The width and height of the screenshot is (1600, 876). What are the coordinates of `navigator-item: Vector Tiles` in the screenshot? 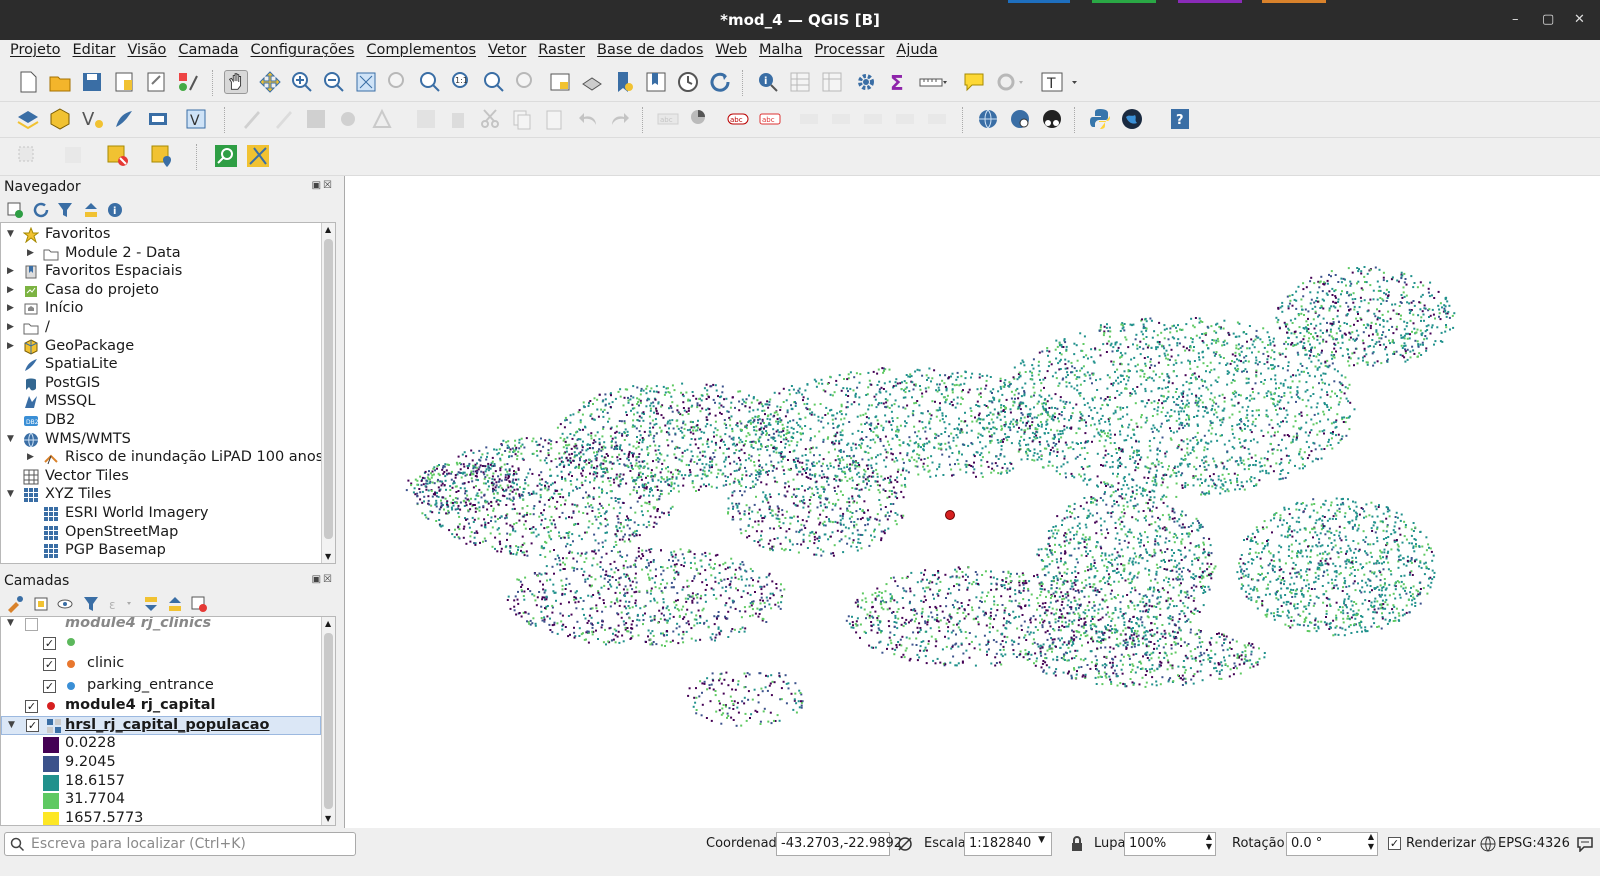 It's located at (161, 477).